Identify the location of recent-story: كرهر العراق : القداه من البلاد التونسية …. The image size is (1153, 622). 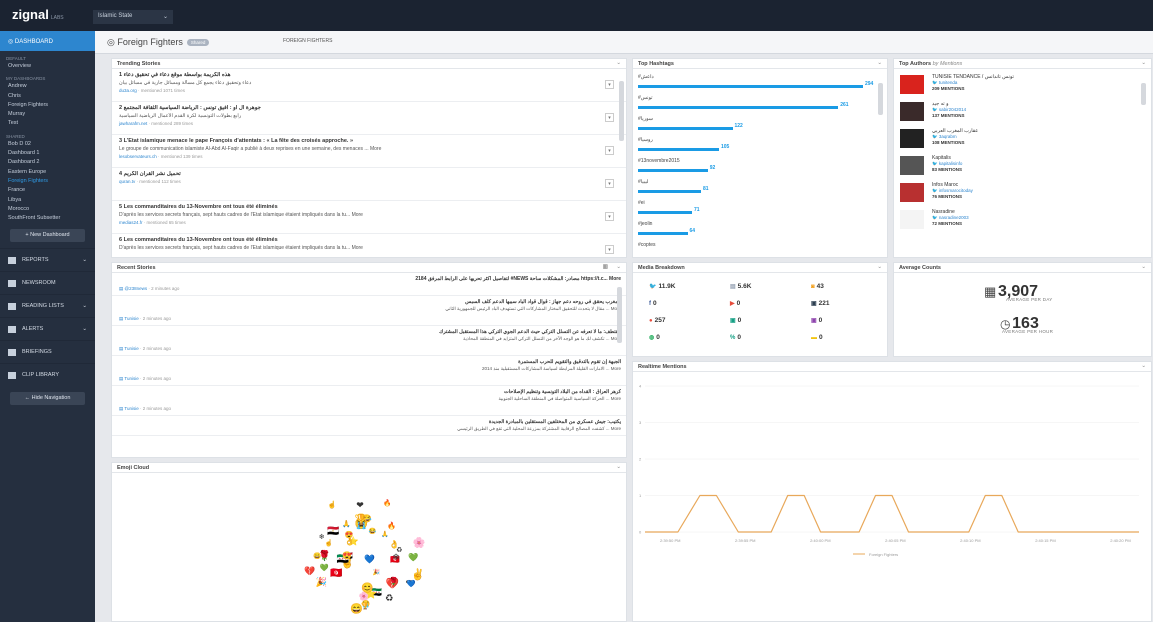
(369, 401).